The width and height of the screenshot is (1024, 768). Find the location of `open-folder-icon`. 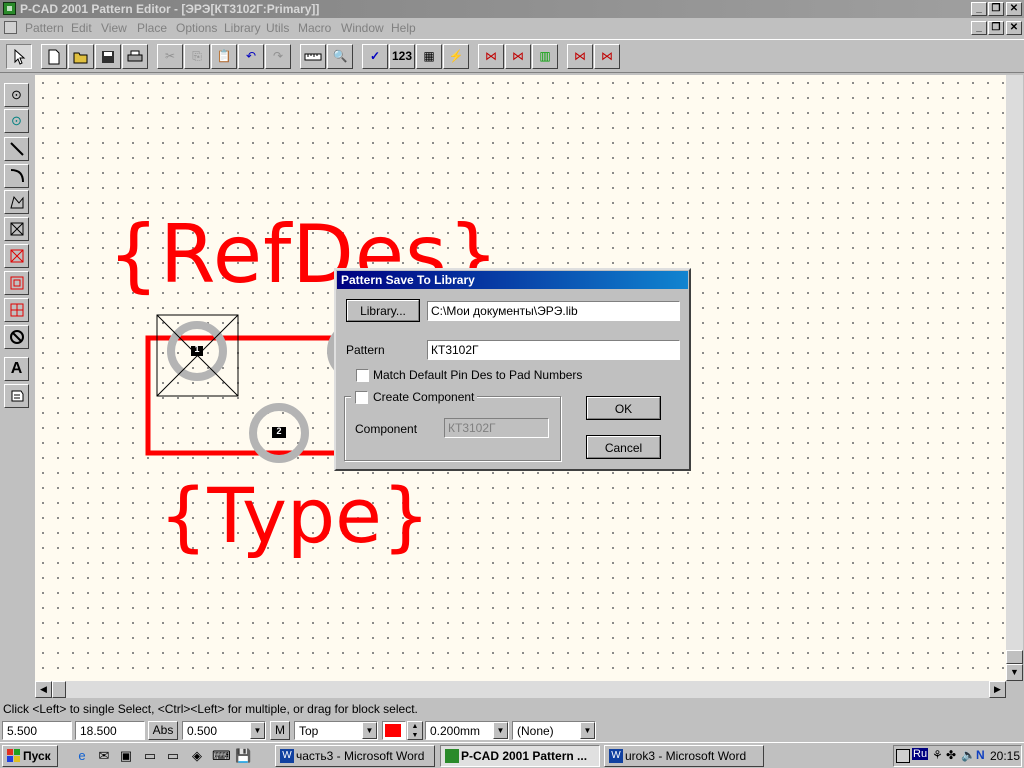

open-folder-icon is located at coordinates (81, 56).